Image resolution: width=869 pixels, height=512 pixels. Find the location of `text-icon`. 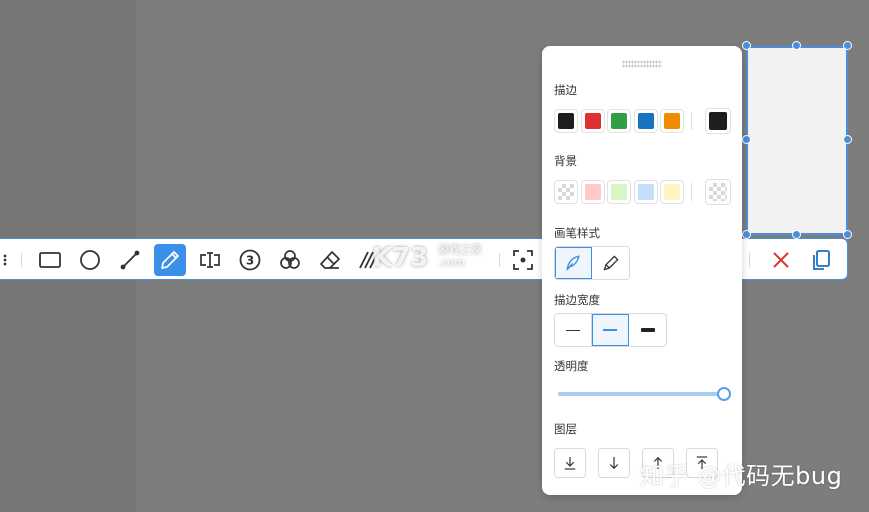

text-icon is located at coordinates (210, 260).